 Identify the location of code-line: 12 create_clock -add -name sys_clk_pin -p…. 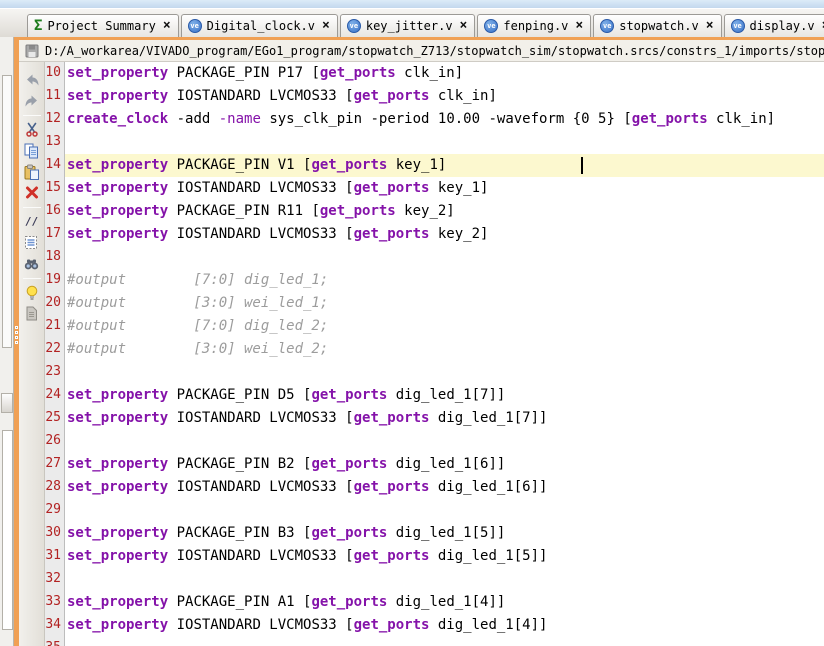
(434, 119).